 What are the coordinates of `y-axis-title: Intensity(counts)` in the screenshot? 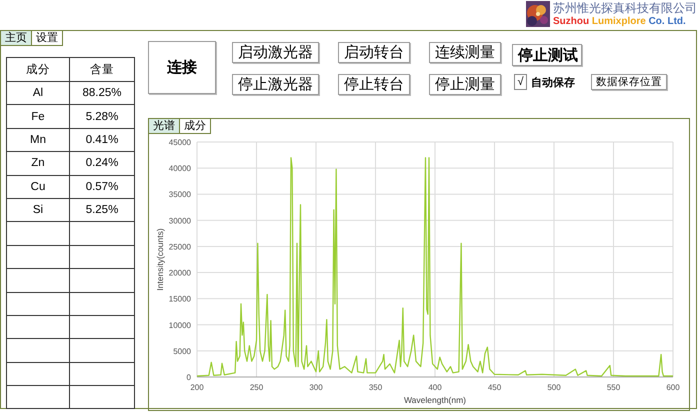 It's located at (160, 259).